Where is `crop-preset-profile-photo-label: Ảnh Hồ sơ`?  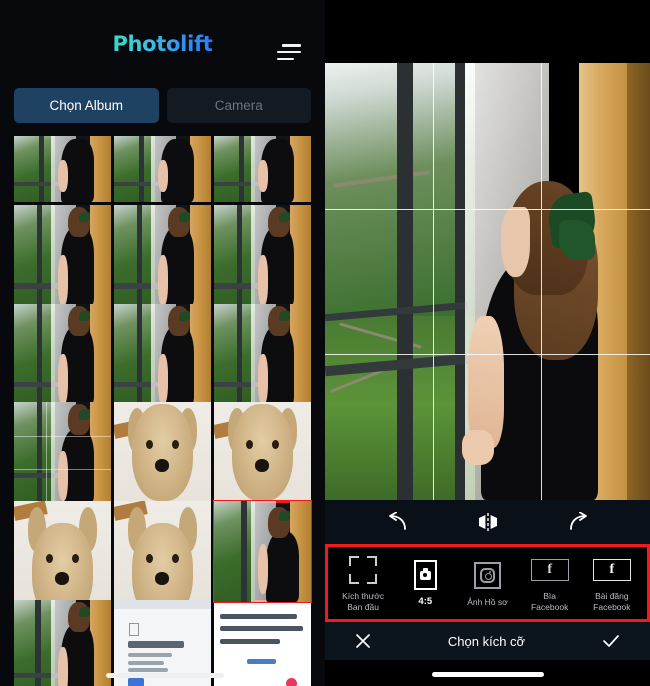 crop-preset-profile-photo-label: Ảnh Hồ sơ is located at coordinates (487, 601).